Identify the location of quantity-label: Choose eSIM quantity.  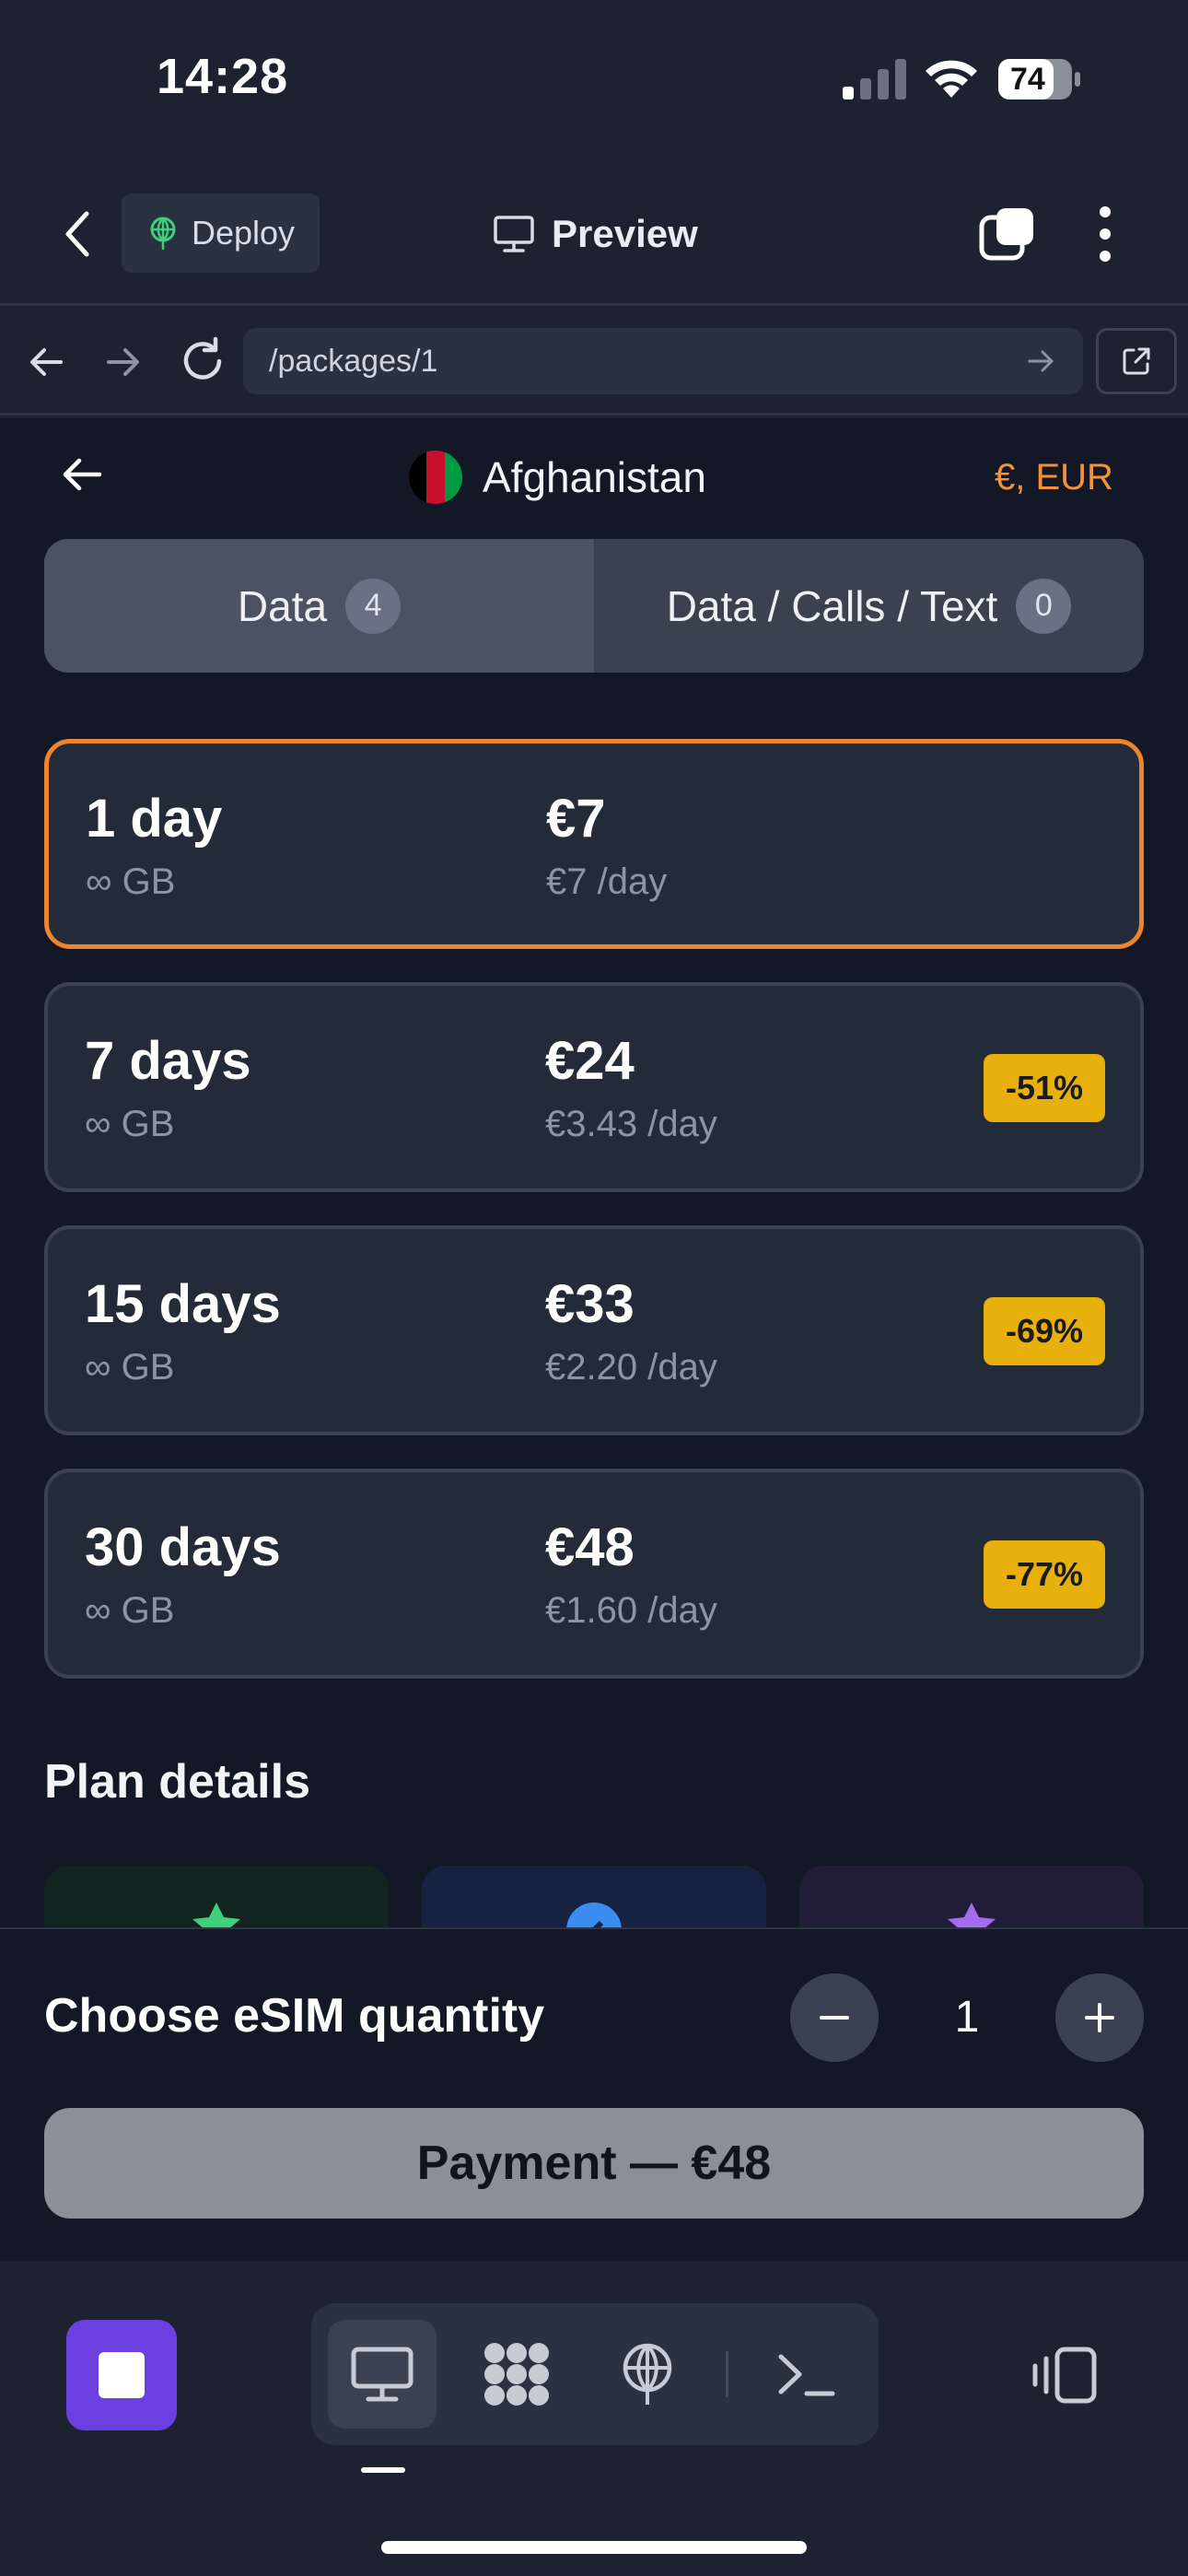
(294, 2016).